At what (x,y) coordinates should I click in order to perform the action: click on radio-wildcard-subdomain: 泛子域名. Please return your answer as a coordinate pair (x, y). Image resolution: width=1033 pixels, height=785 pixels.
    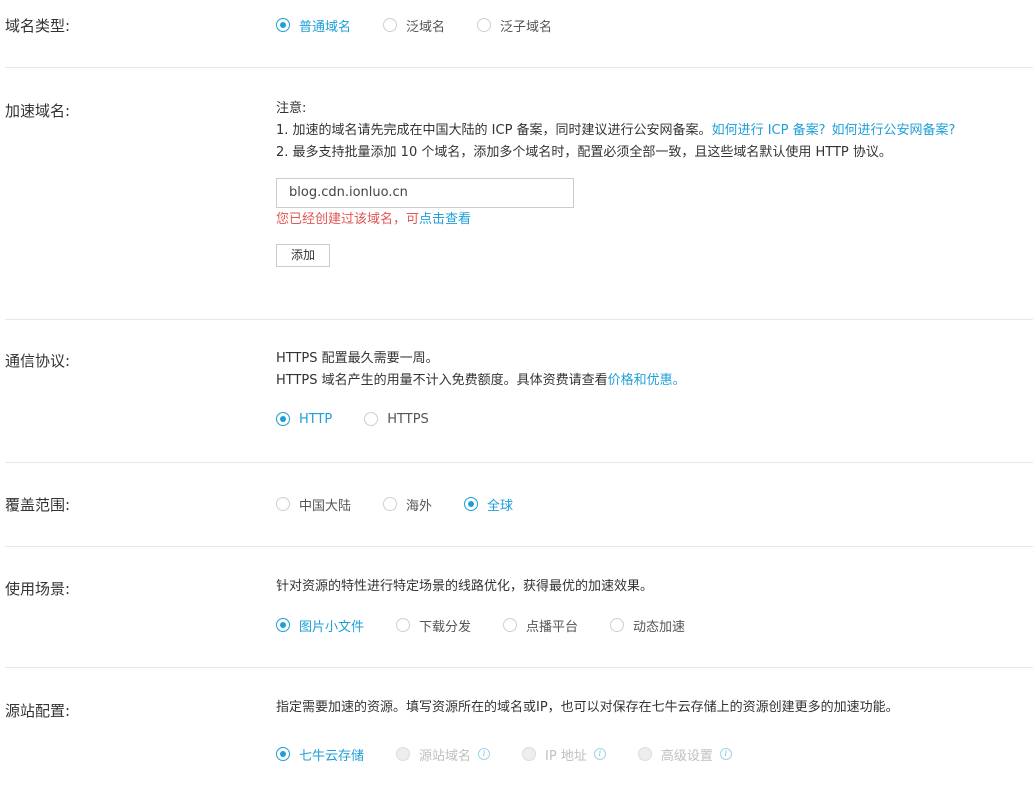
    Looking at the image, I should click on (514, 25).